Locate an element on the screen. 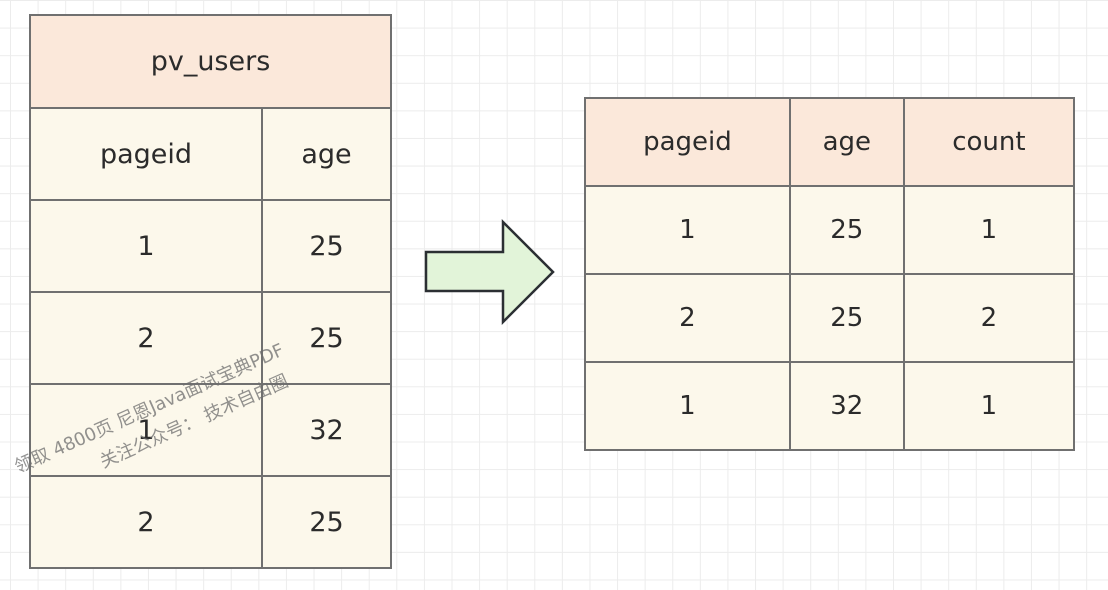  table-row: 1 32 1 is located at coordinates (830, 406).